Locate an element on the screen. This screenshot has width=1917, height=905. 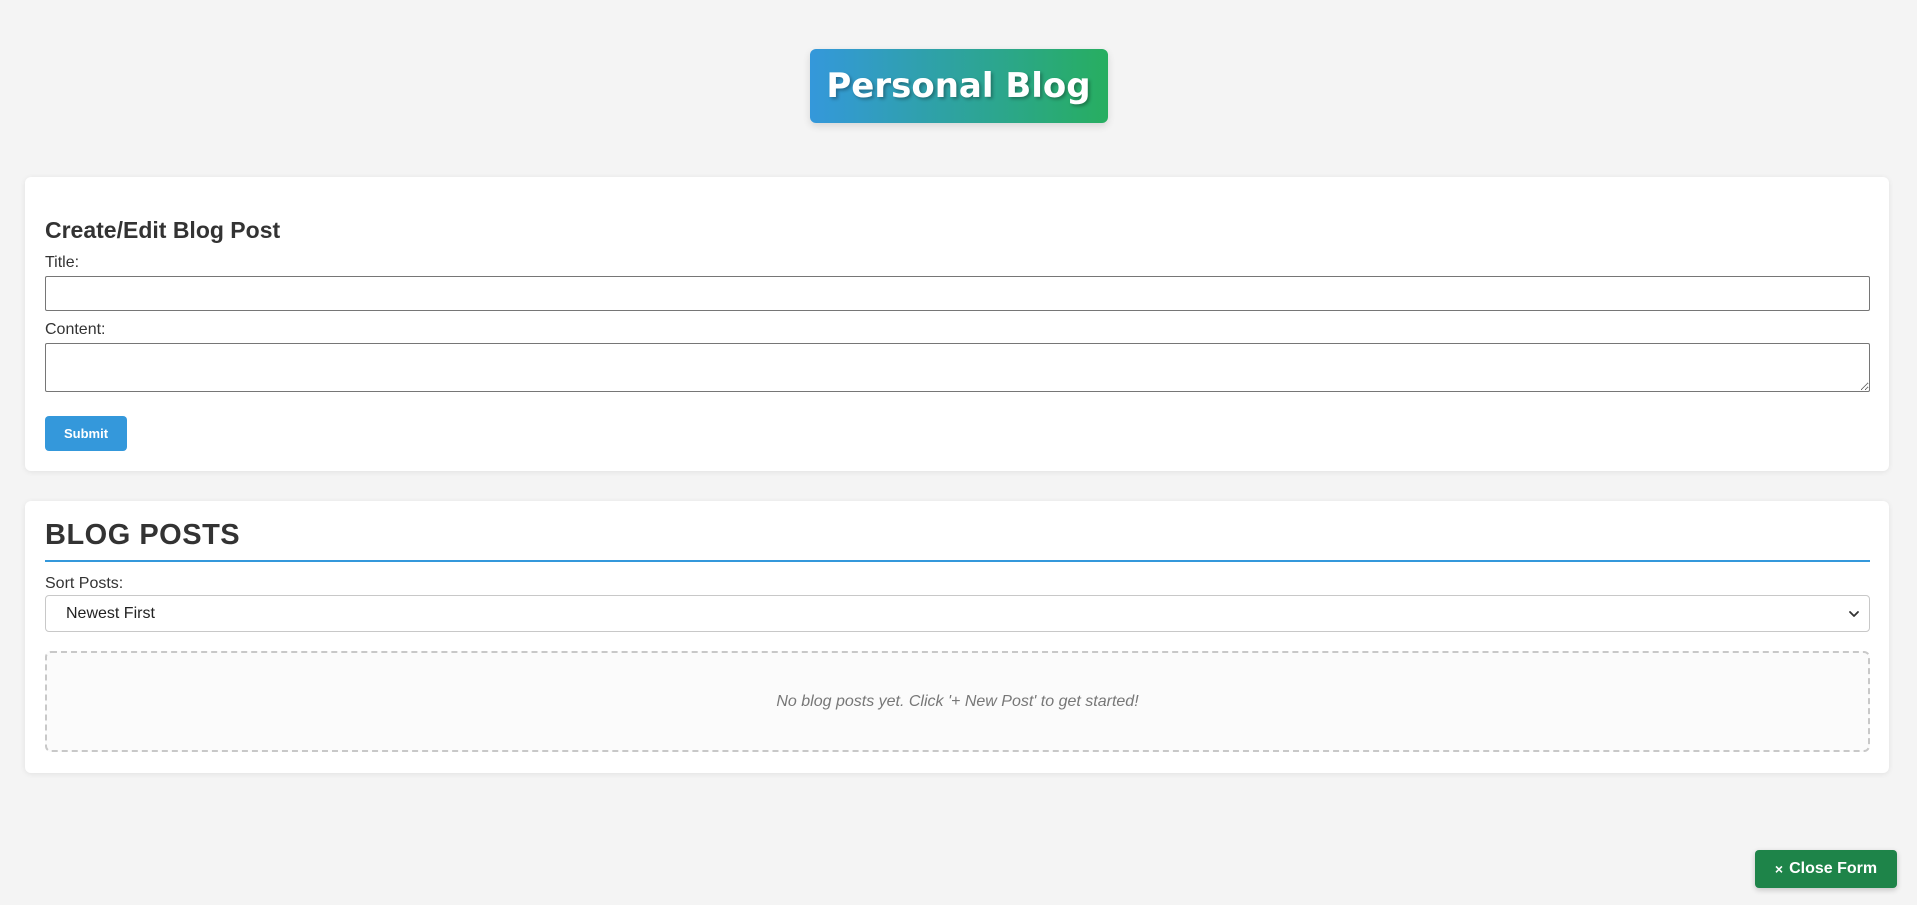
close-icon: × is located at coordinates (1779, 869).